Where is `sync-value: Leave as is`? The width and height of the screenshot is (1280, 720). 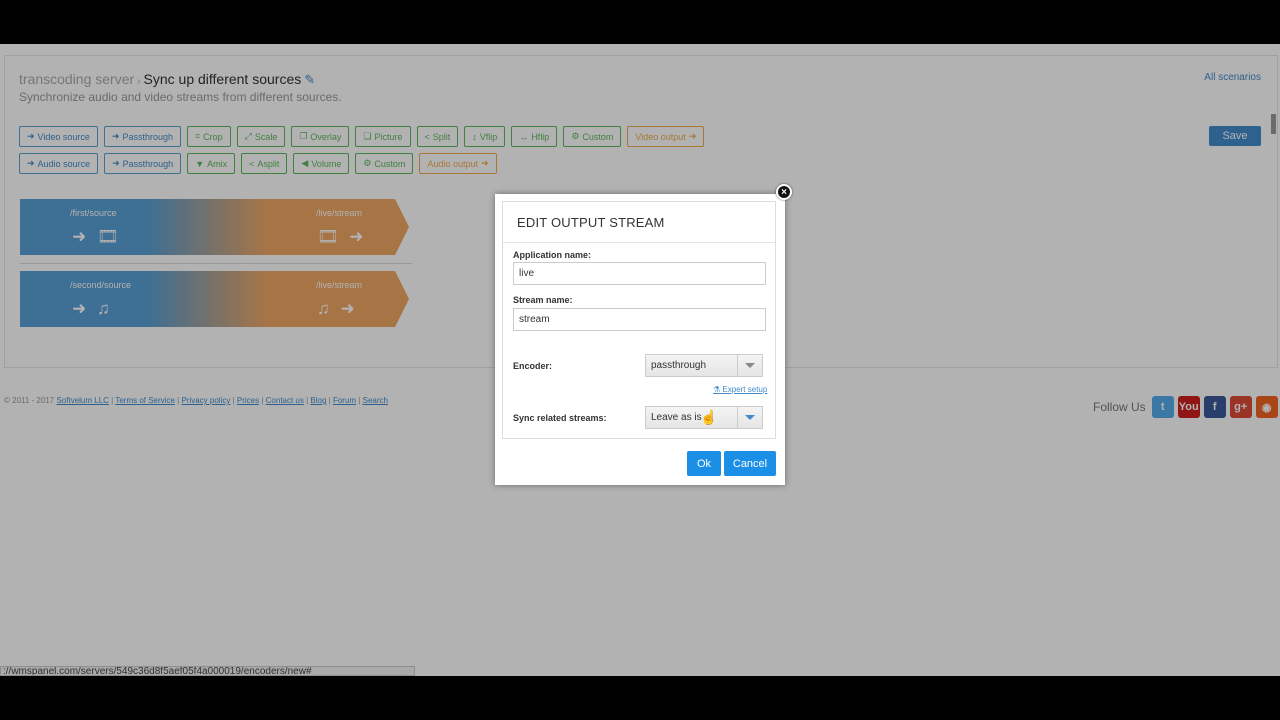
sync-value: Leave as is is located at coordinates (676, 417).